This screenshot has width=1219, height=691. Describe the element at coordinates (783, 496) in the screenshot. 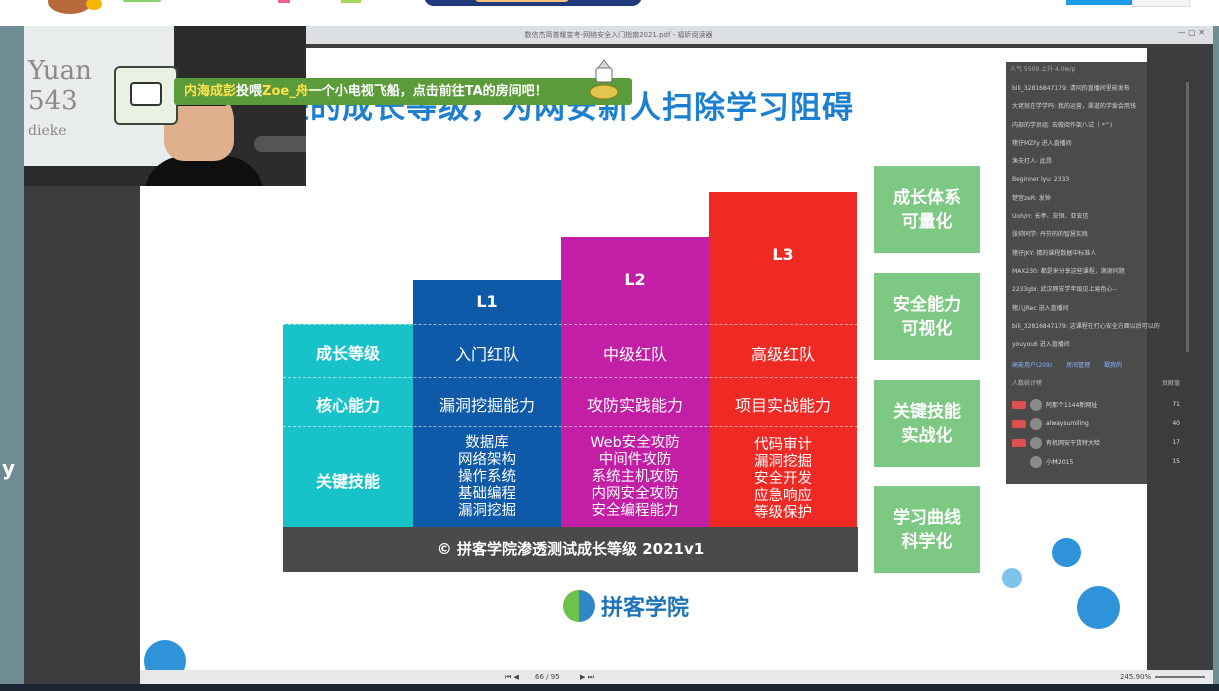

I see `skill-item: 应急响应` at that location.